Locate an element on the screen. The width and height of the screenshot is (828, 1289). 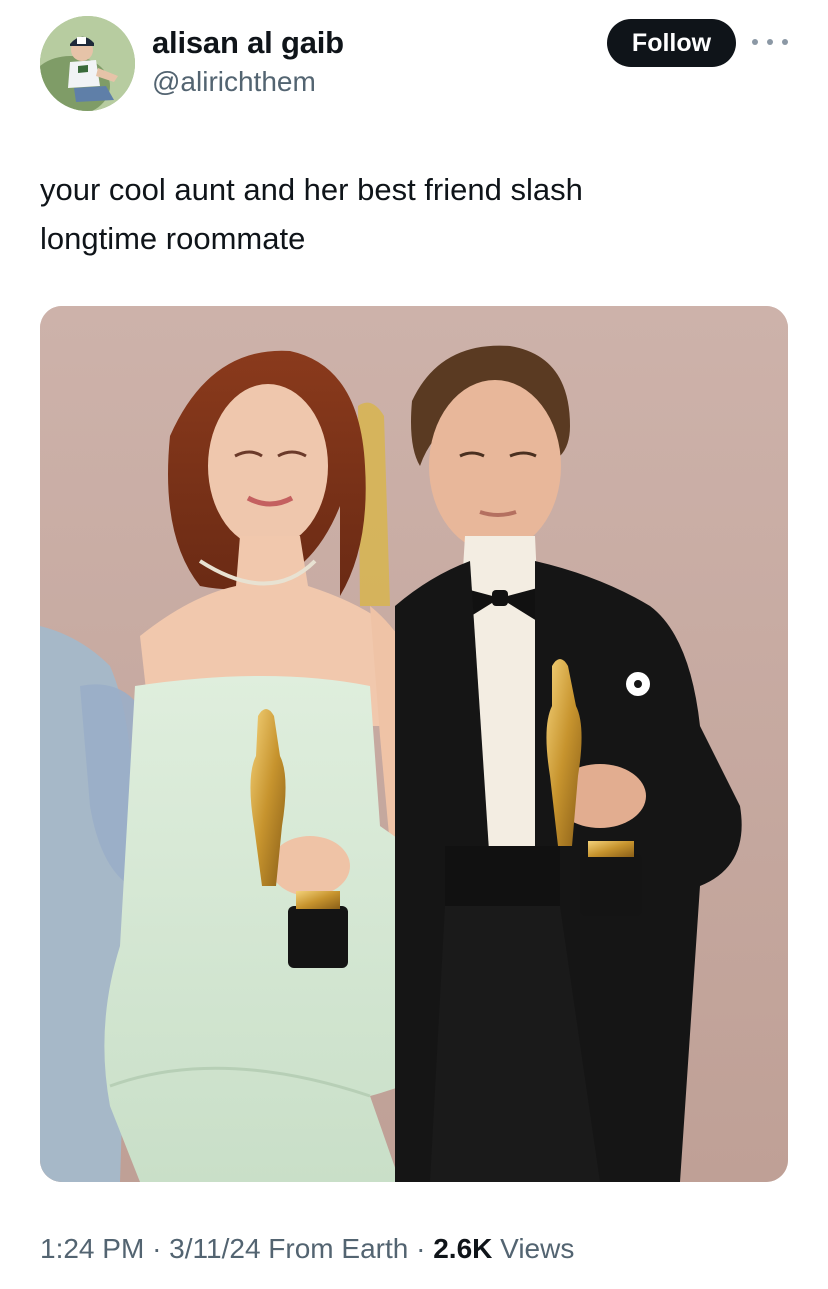
tweet-time: 1:24 PM is located at coordinates (92, 1248).